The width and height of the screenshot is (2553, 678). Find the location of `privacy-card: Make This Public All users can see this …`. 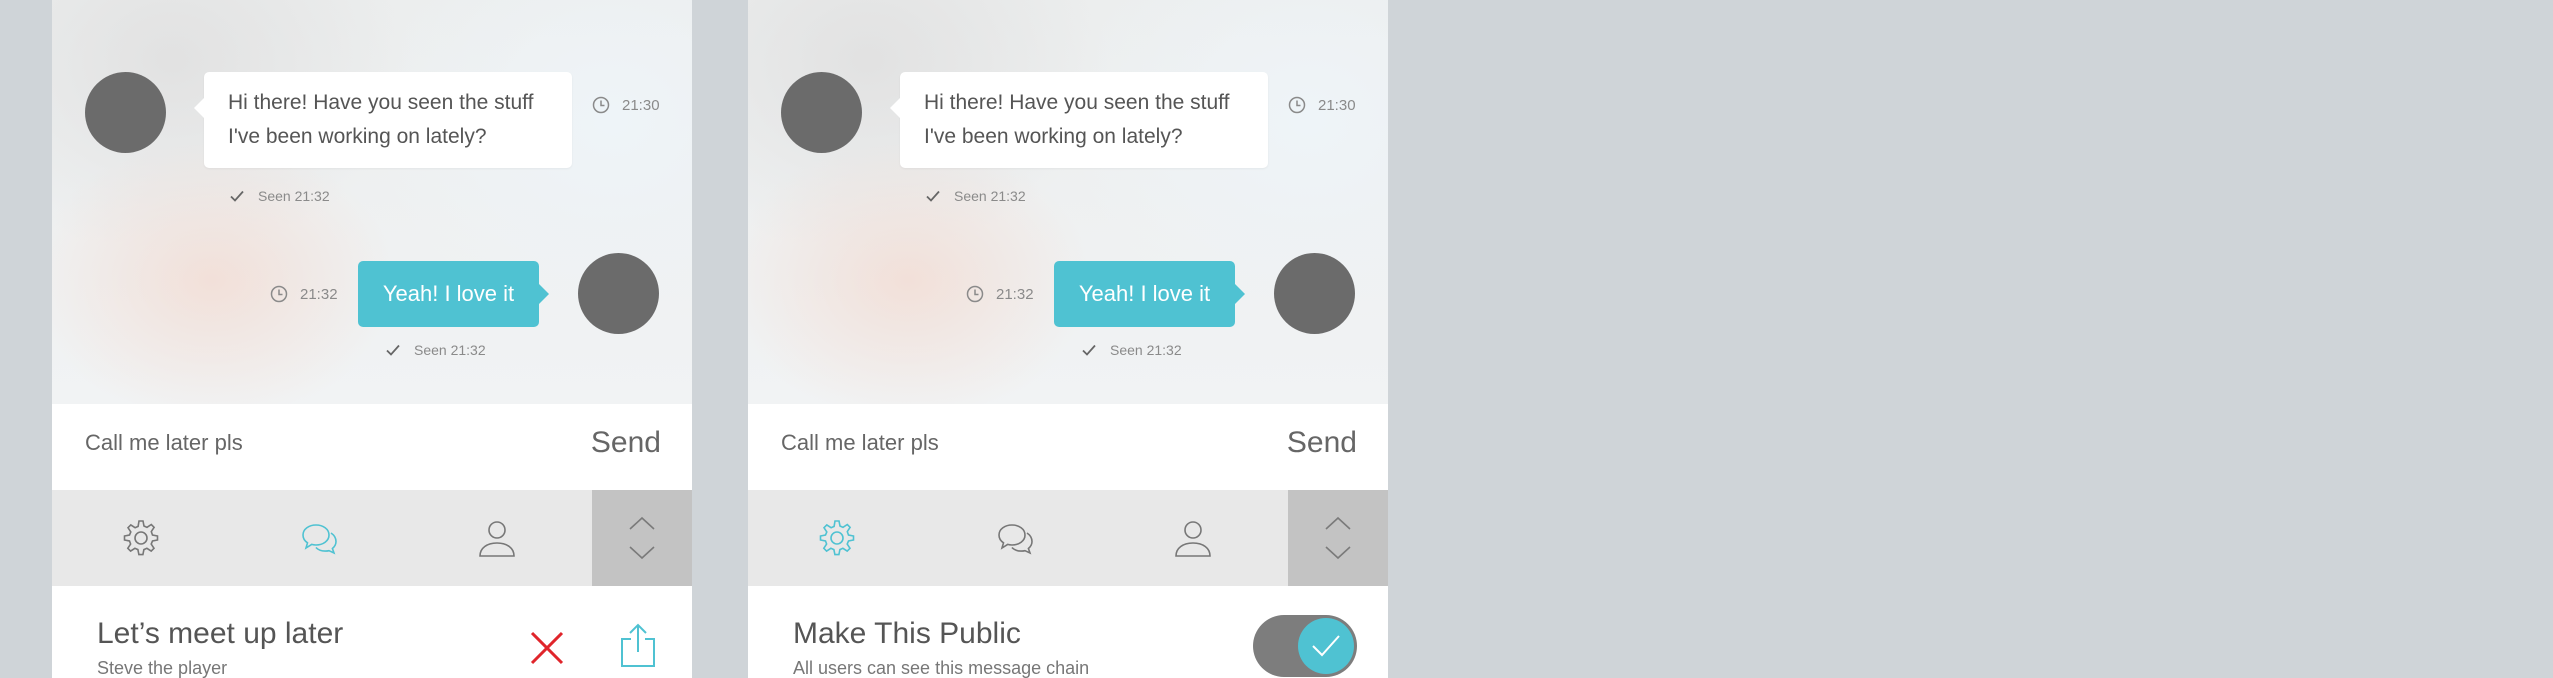

privacy-card: Make This Public All users can see this … is located at coordinates (1068, 632).